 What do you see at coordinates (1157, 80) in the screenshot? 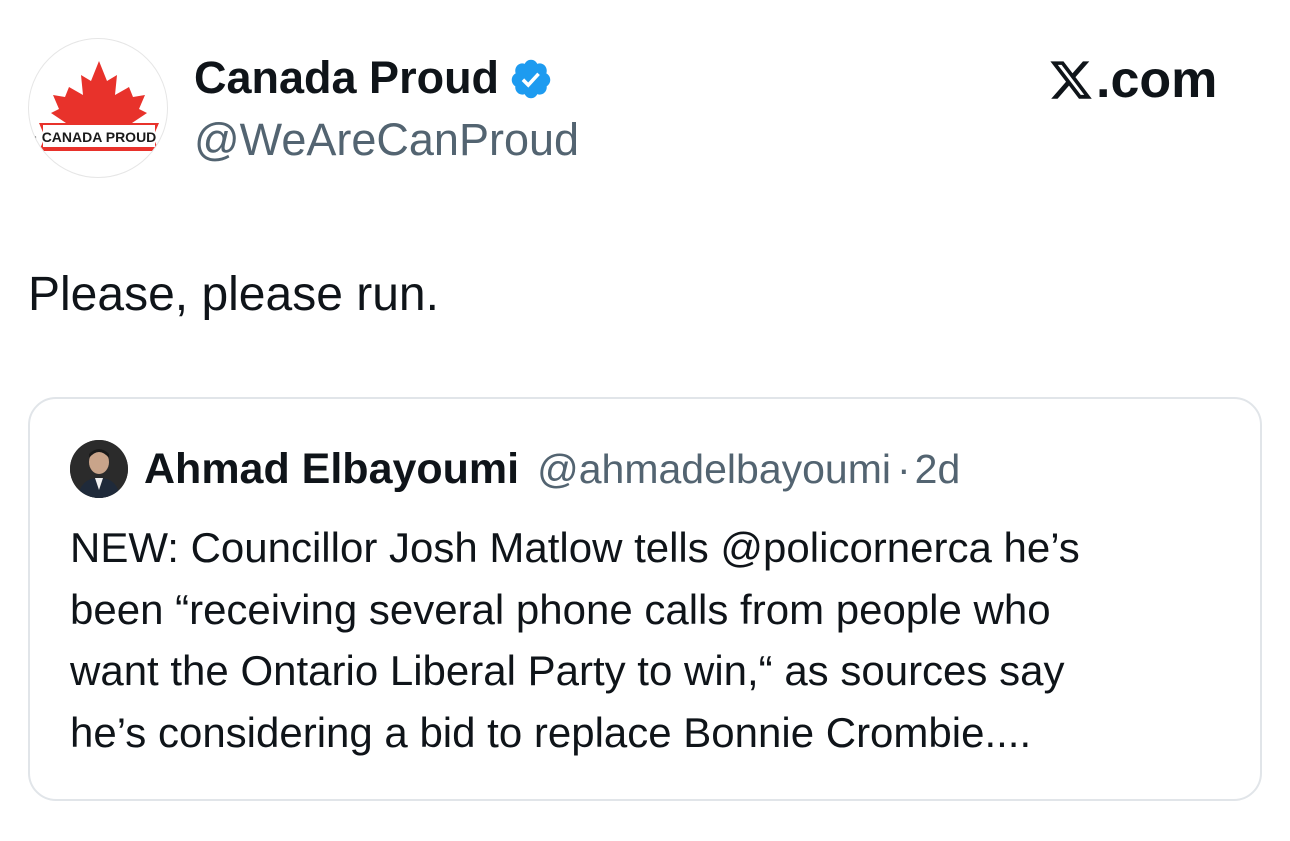
I see `watermark-label: .com` at bounding box center [1157, 80].